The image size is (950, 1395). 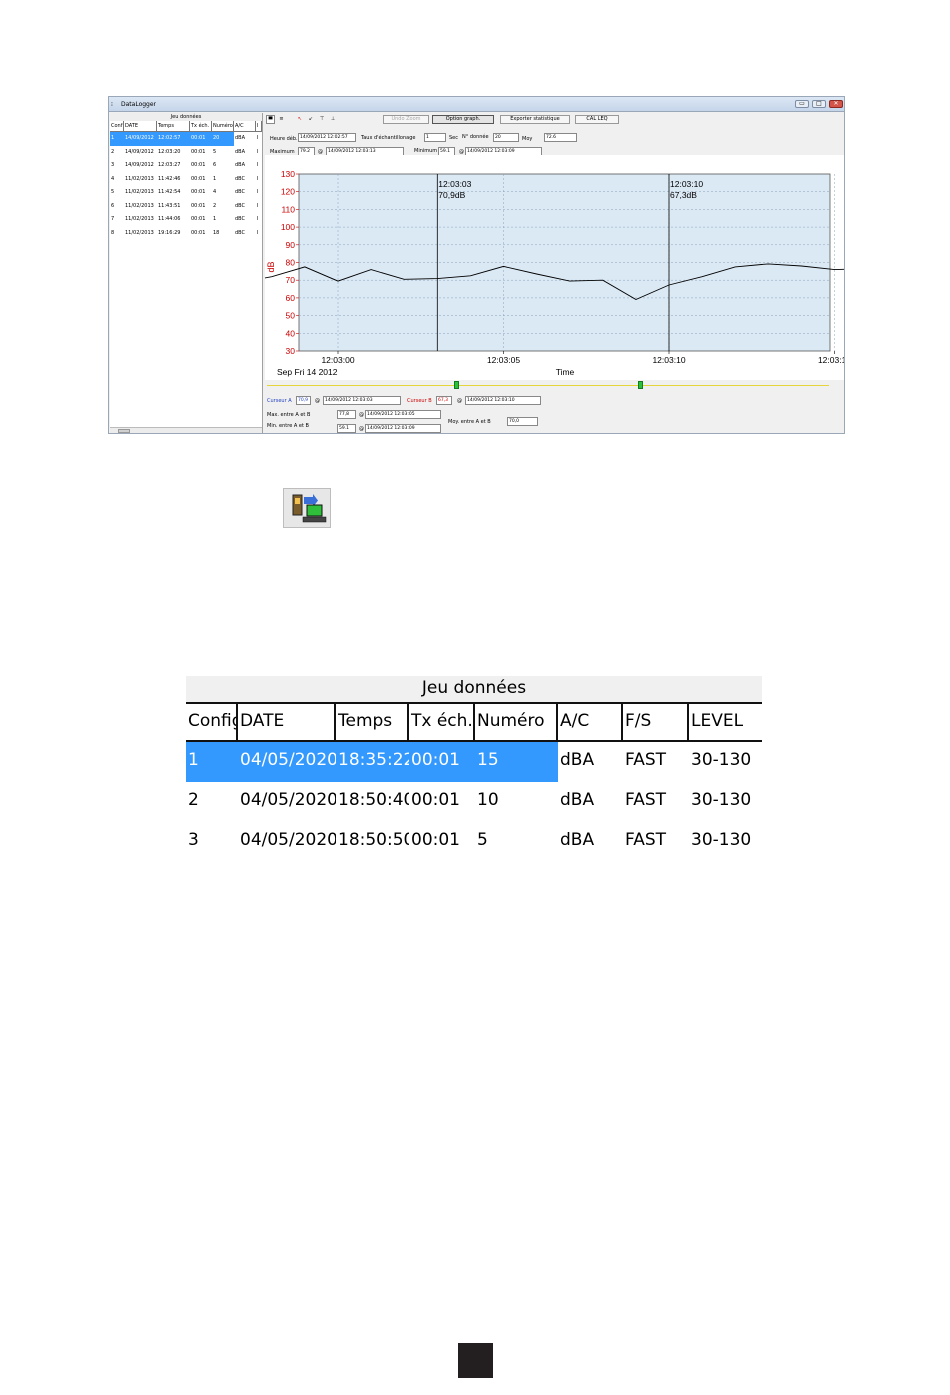 What do you see at coordinates (474, 689) in the screenshot?
I see `dataset-table-title: Jeu données` at bounding box center [474, 689].